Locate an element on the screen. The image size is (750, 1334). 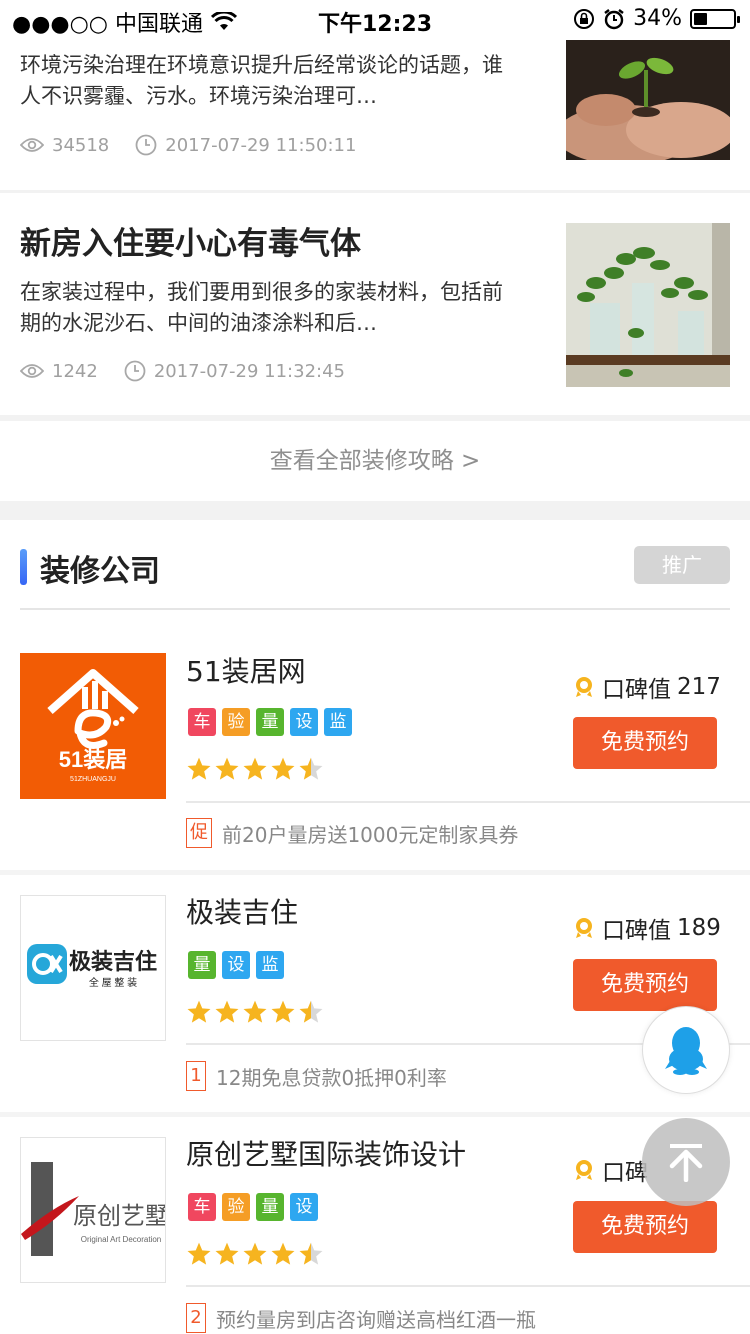
qq-chat-button is located at coordinates (686, 1050).